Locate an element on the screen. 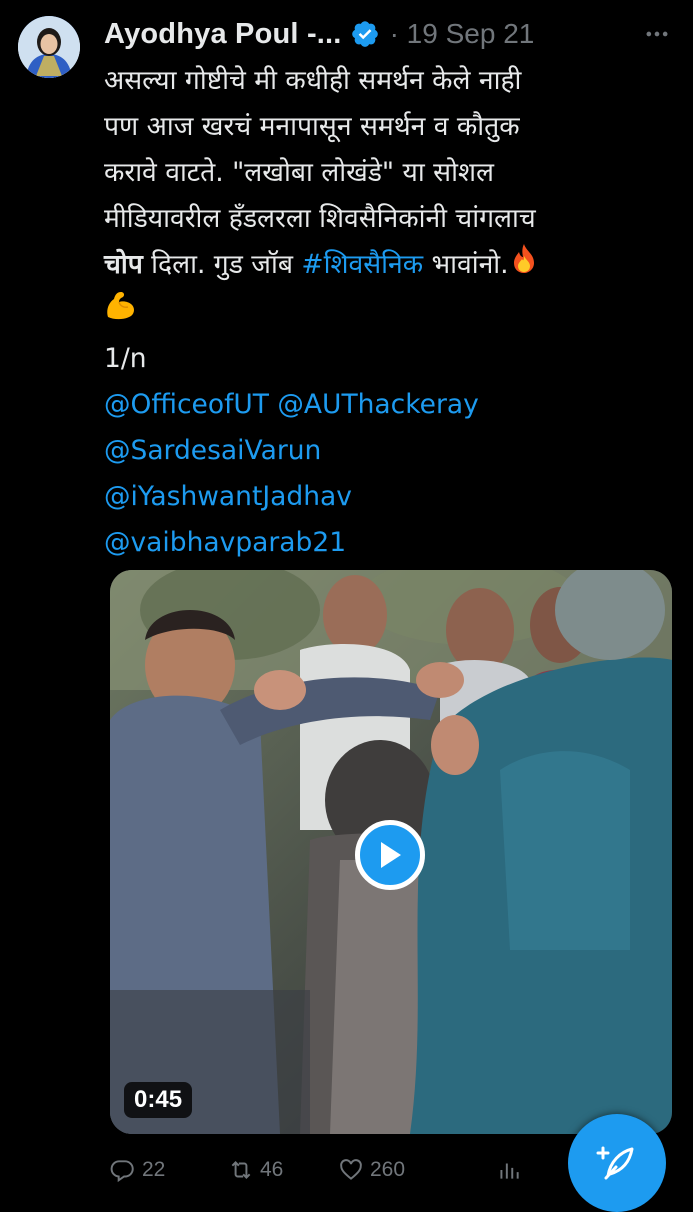 Image resolution: width=693 pixels, height=1212 pixels. tweet-line: 1/n is located at coordinates (125, 358).